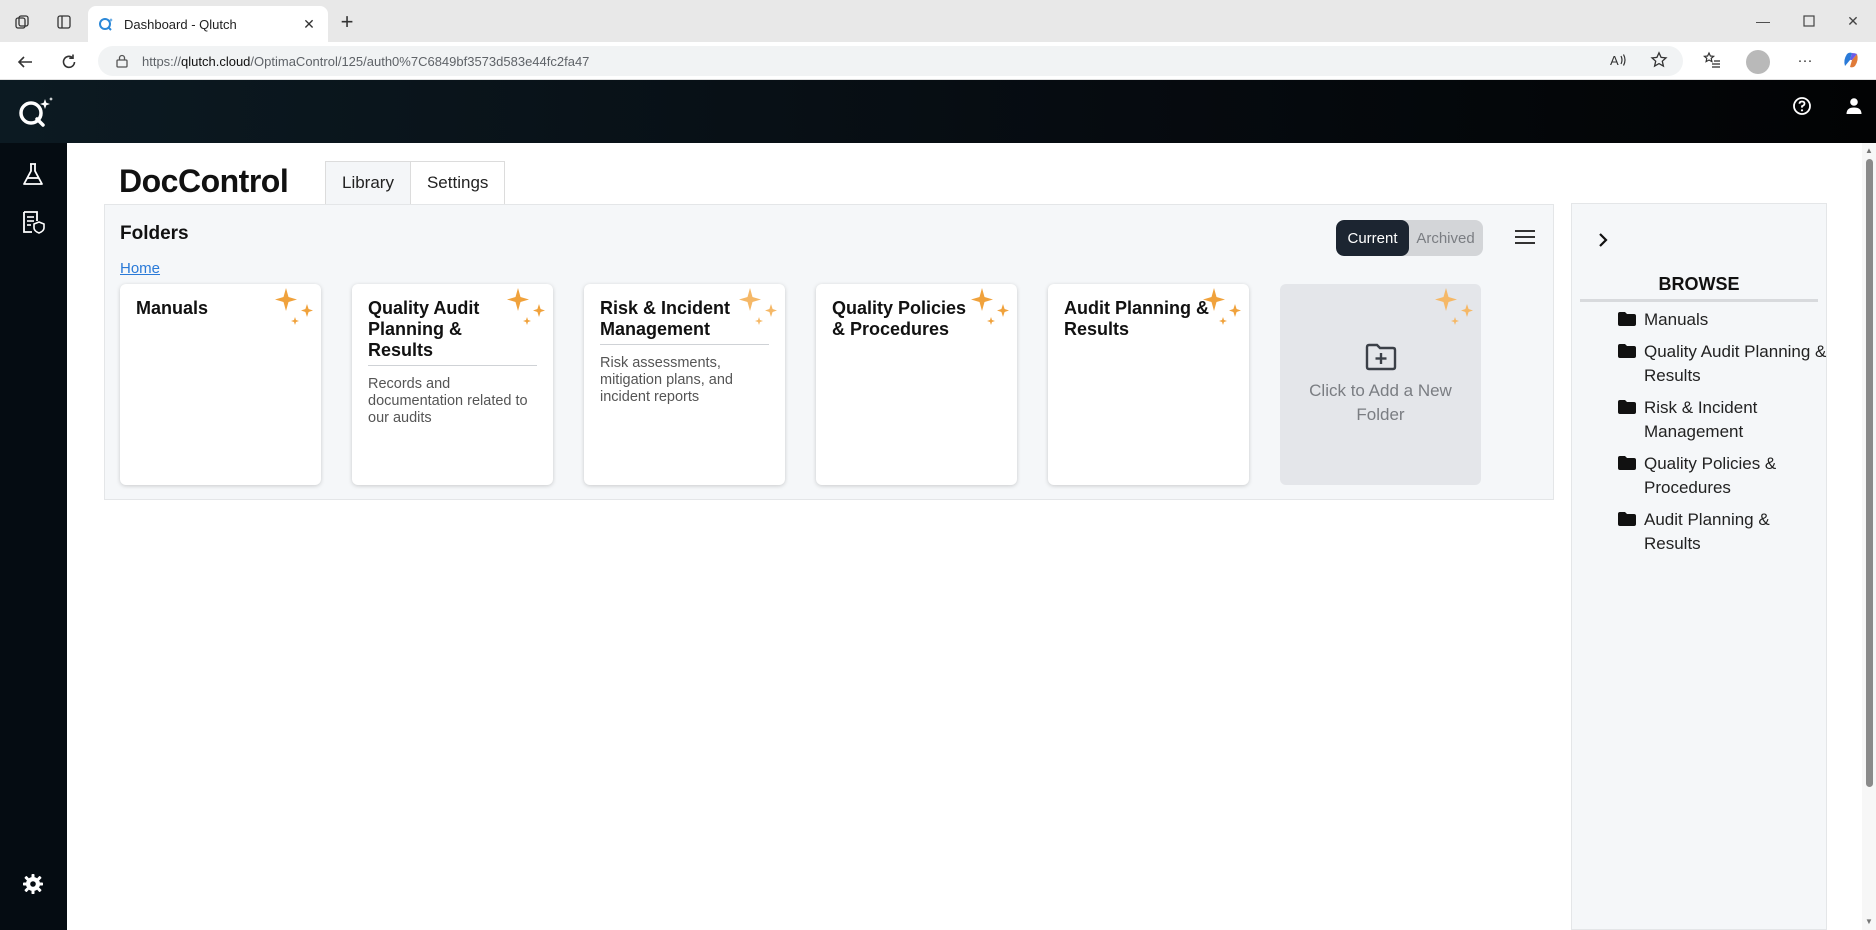 This screenshot has height=930, width=1876. What do you see at coordinates (1851, 60) in the screenshot?
I see `copilot-icon` at bounding box center [1851, 60].